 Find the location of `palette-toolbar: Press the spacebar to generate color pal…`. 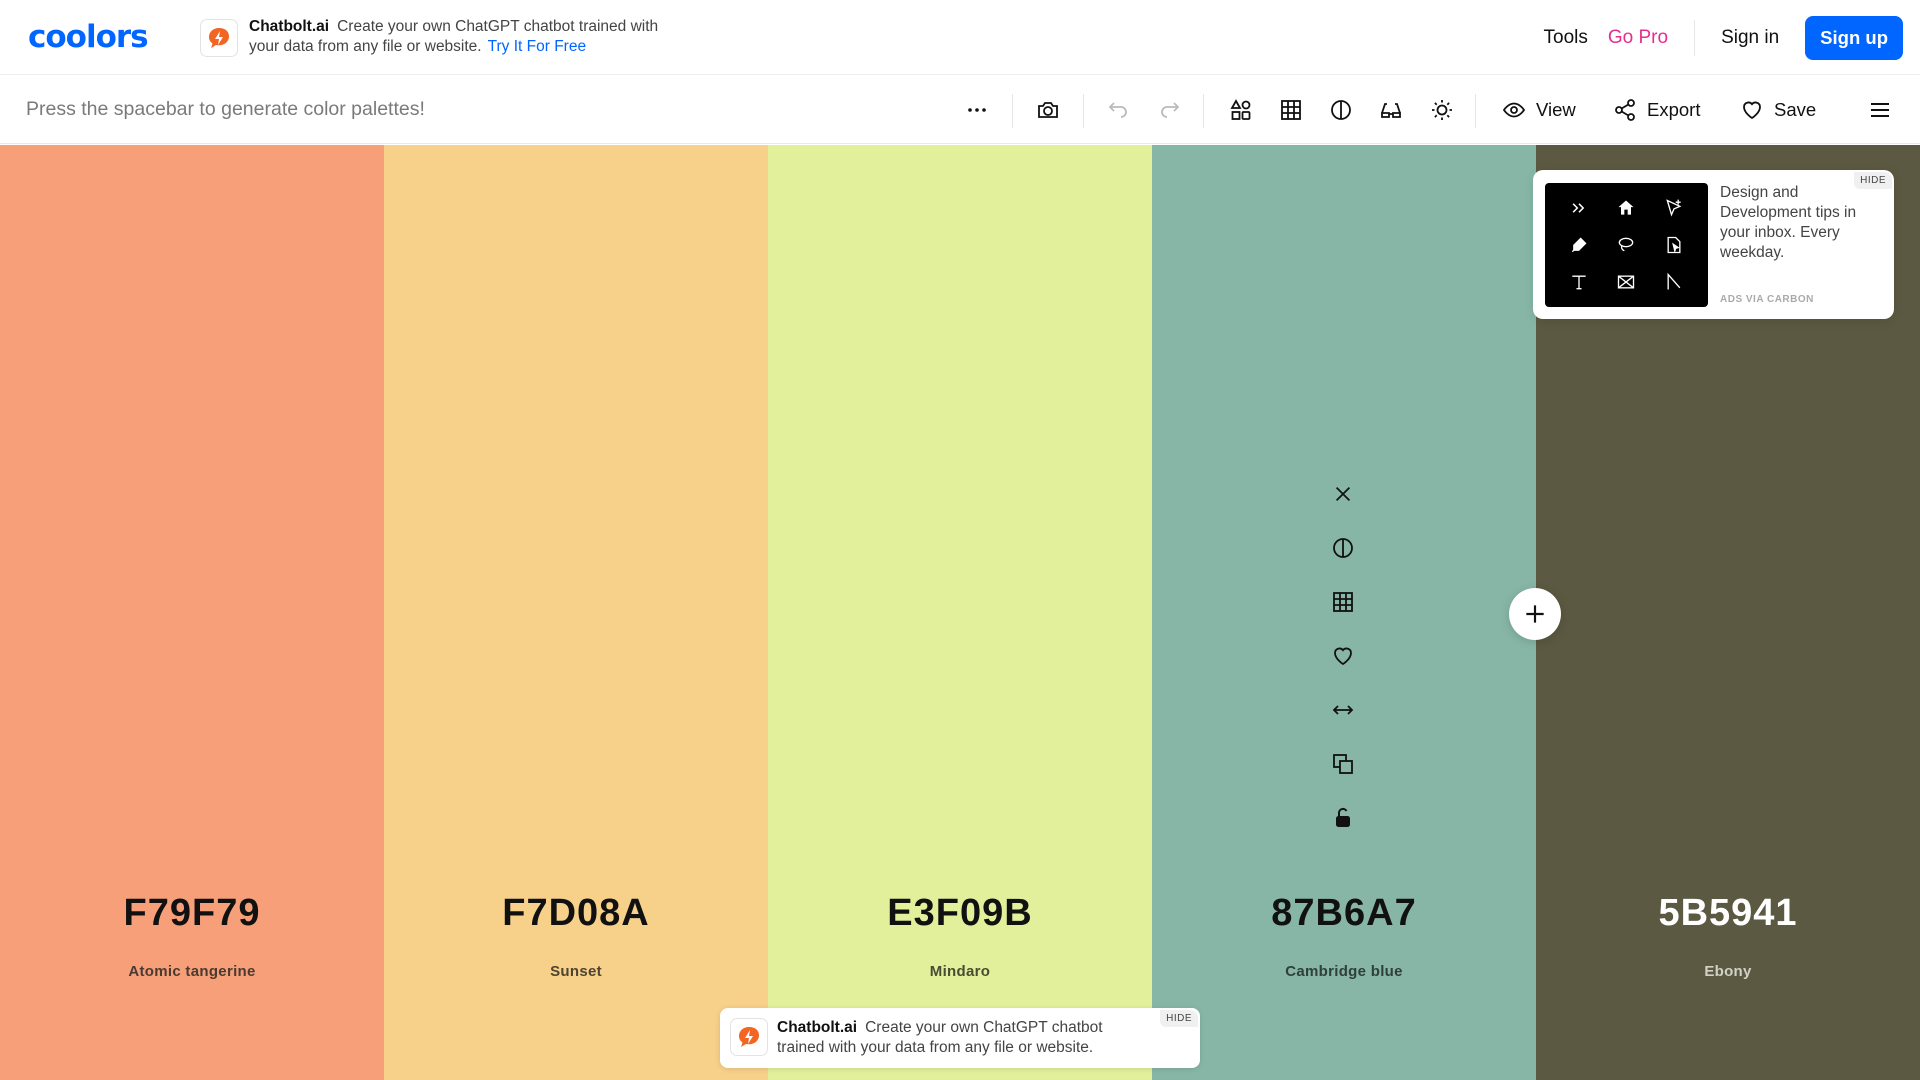

palette-toolbar: Press the spacebar to generate color pal… is located at coordinates (960, 110).